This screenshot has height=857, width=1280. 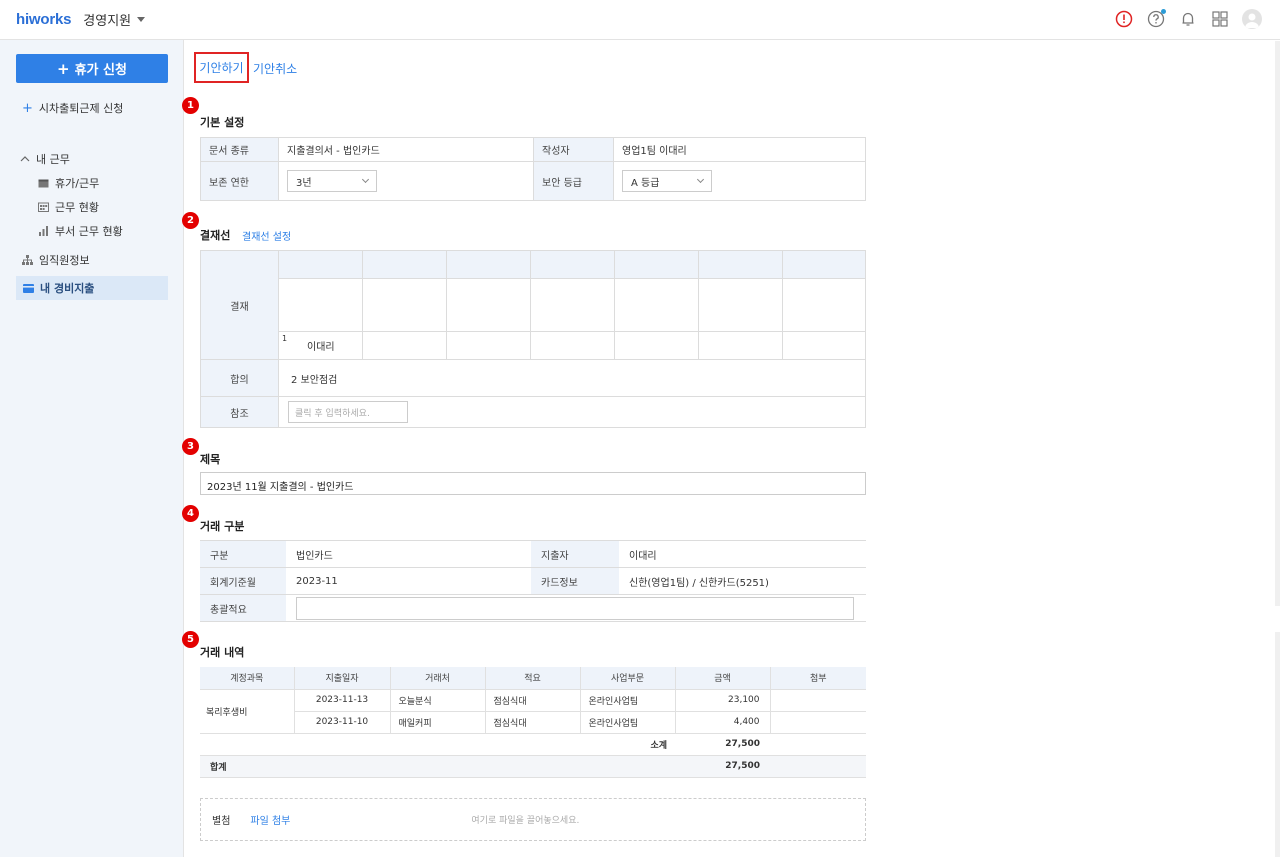 I want to click on account-cell: 복리후생비, so click(x=247, y=711).